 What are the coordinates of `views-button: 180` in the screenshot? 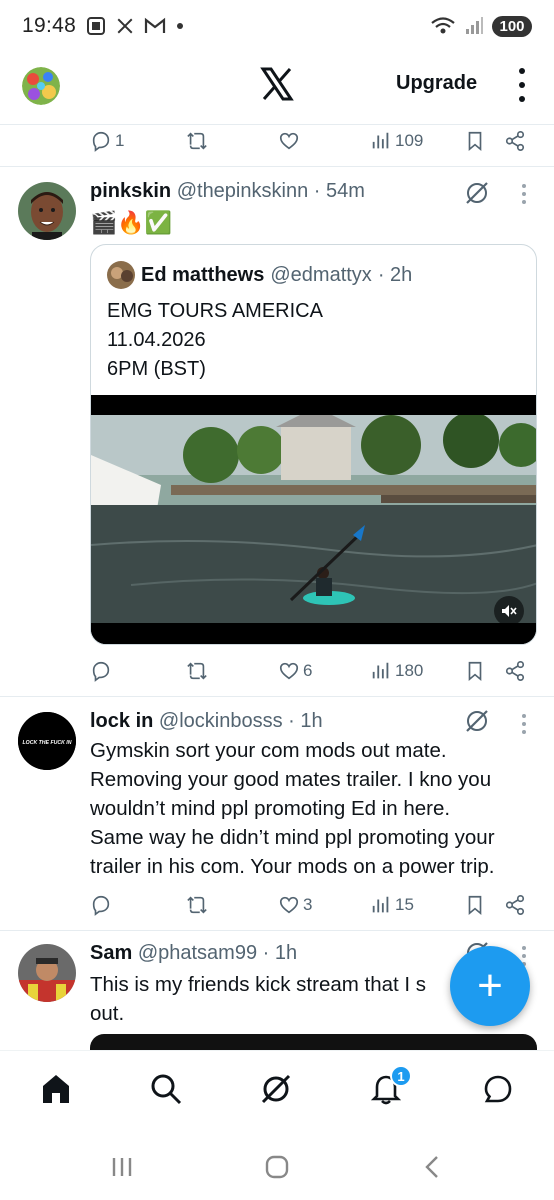 It's located at (396, 671).